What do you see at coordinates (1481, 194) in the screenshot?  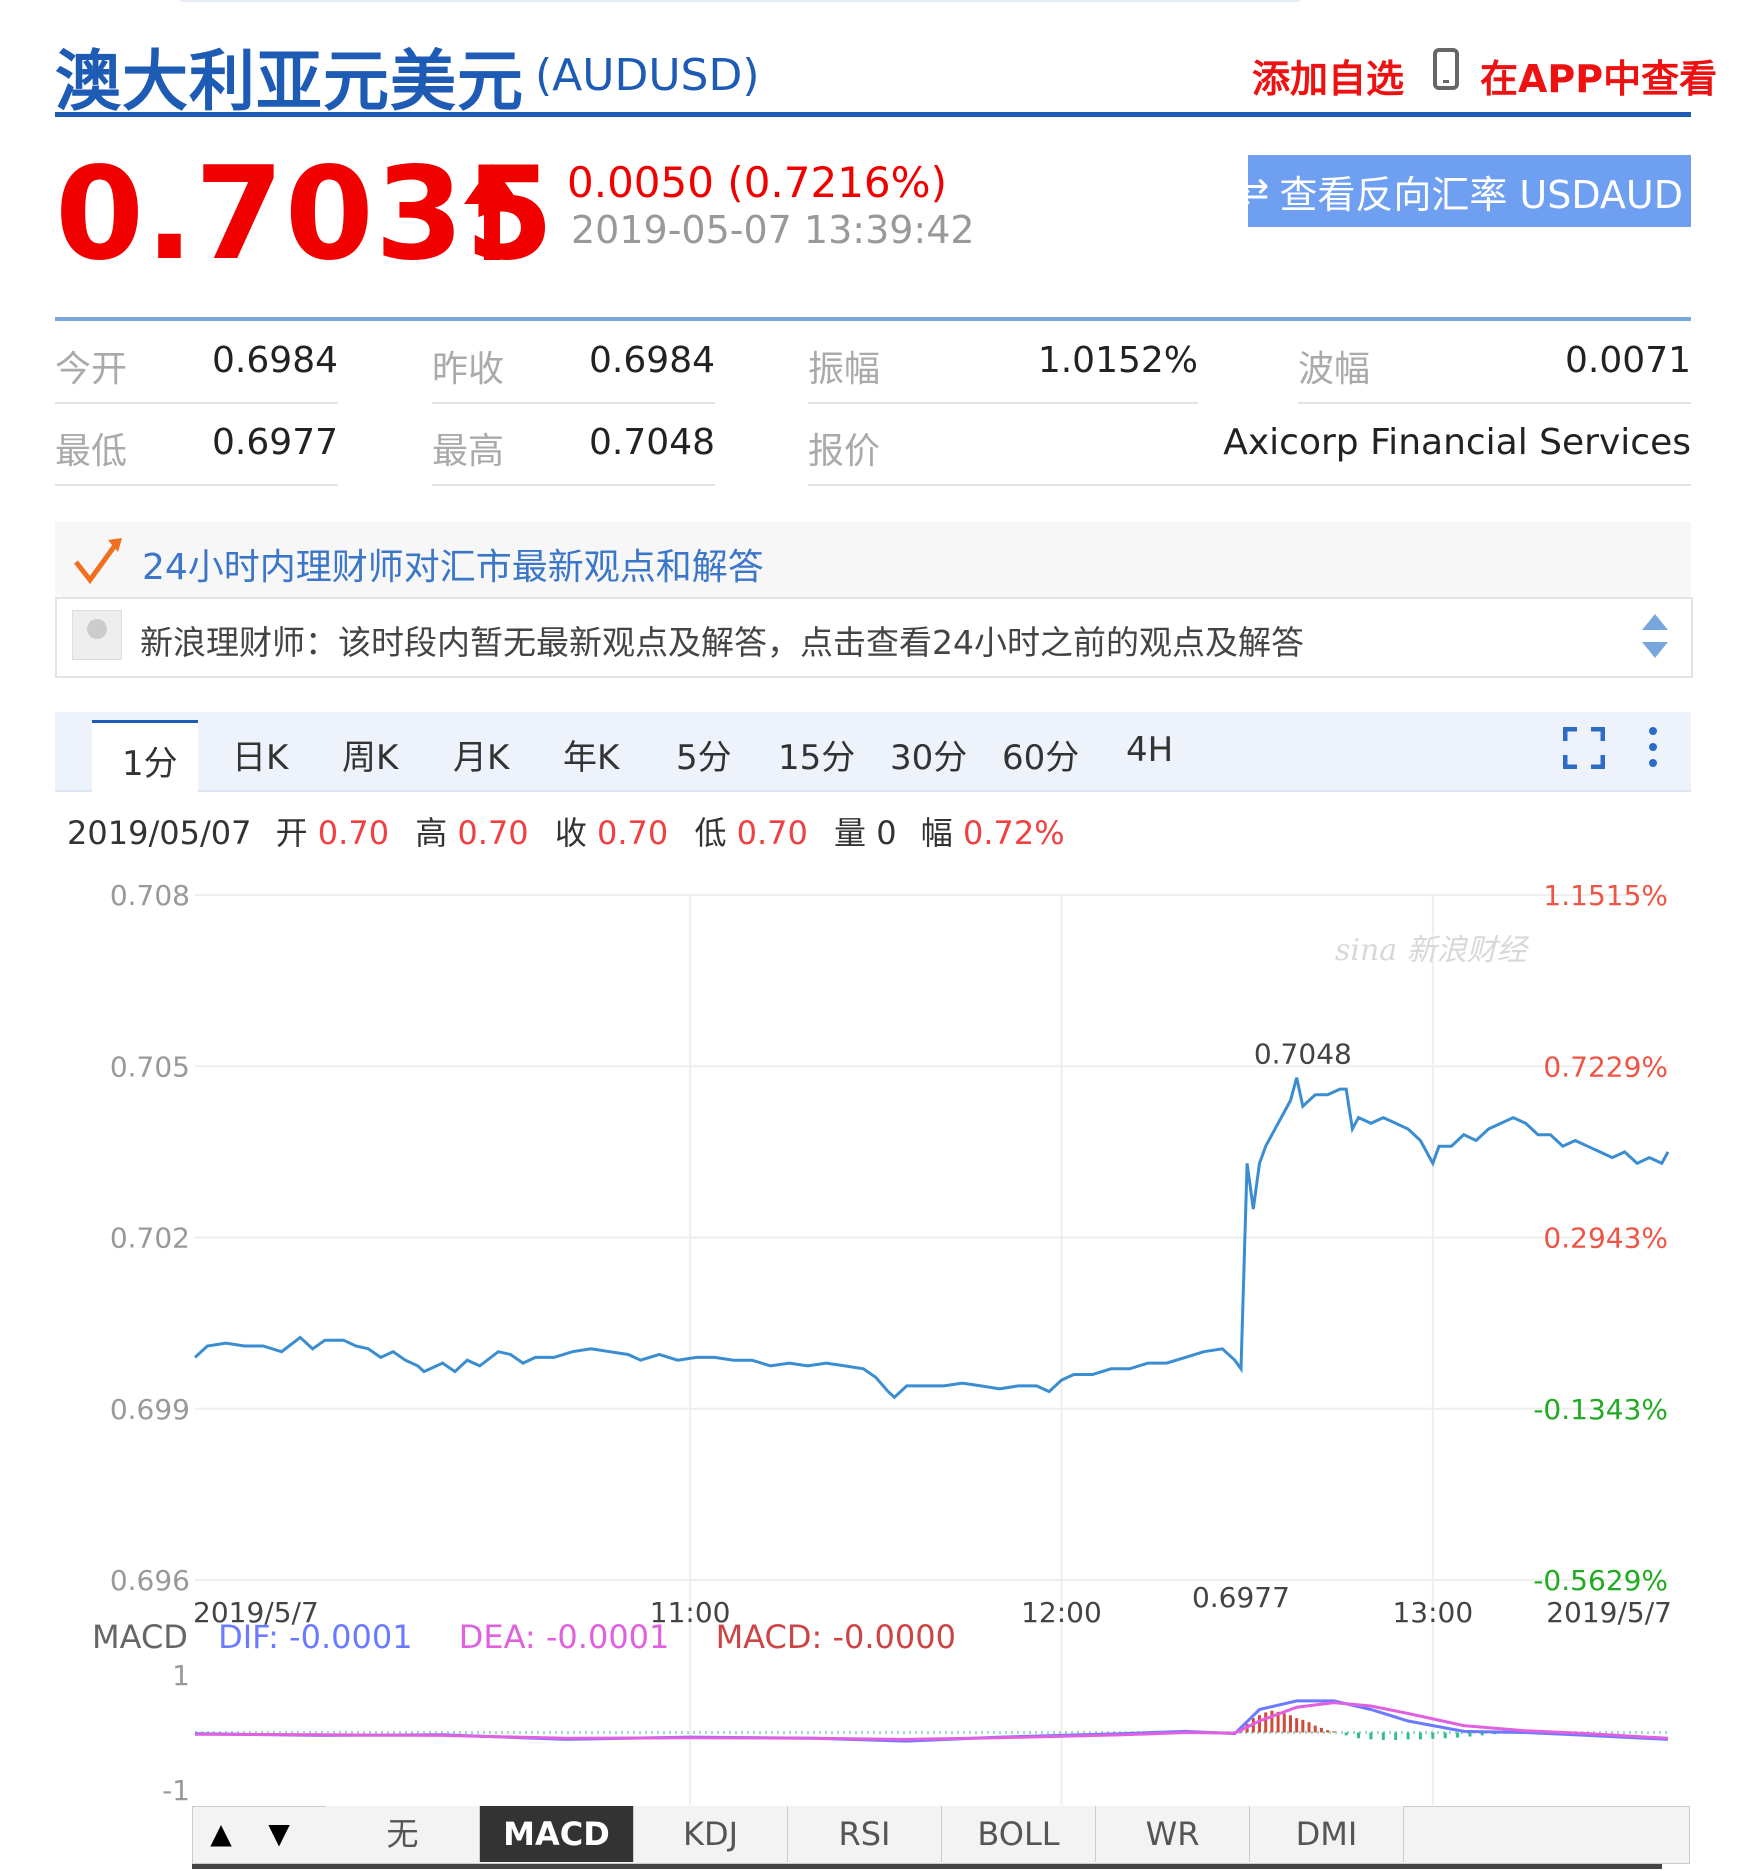 I see `reverse-rate-label: 查看反向汇率 USDAUD` at bounding box center [1481, 194].